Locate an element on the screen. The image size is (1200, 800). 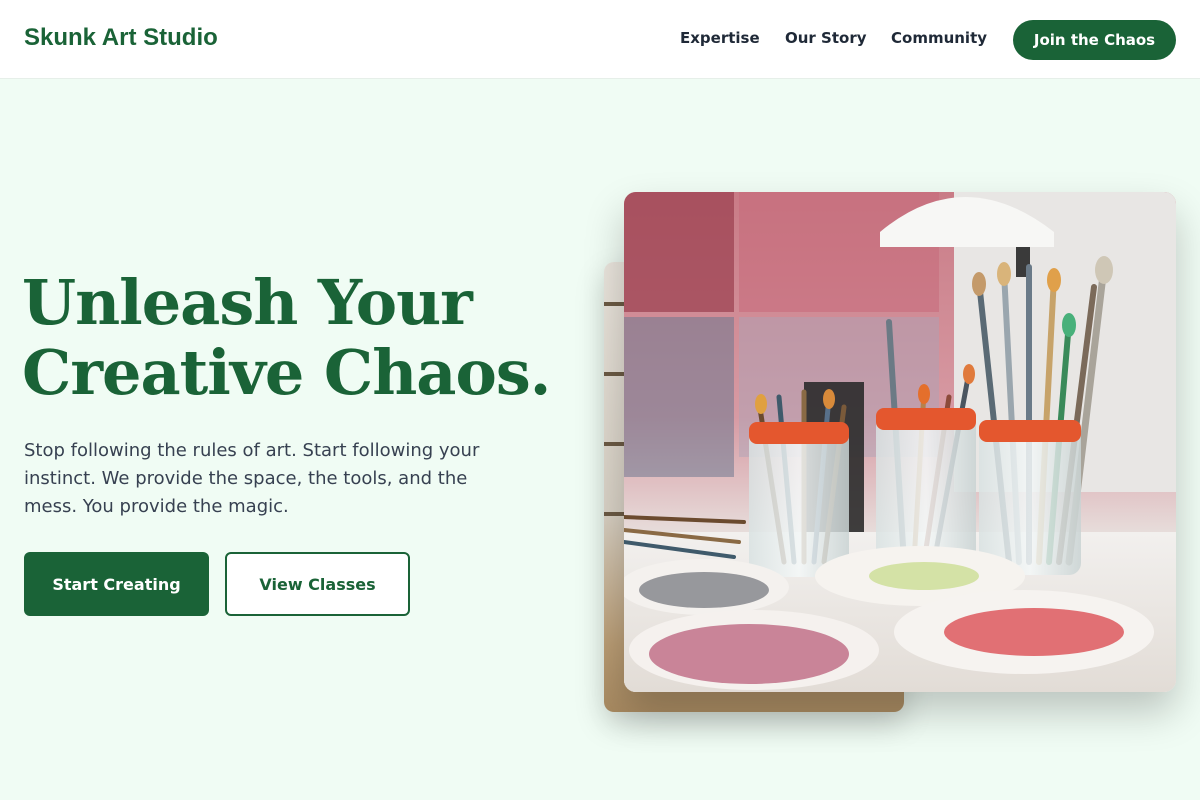
hero-title-line-1: Unleash Your is located at coordinates (247, 302).